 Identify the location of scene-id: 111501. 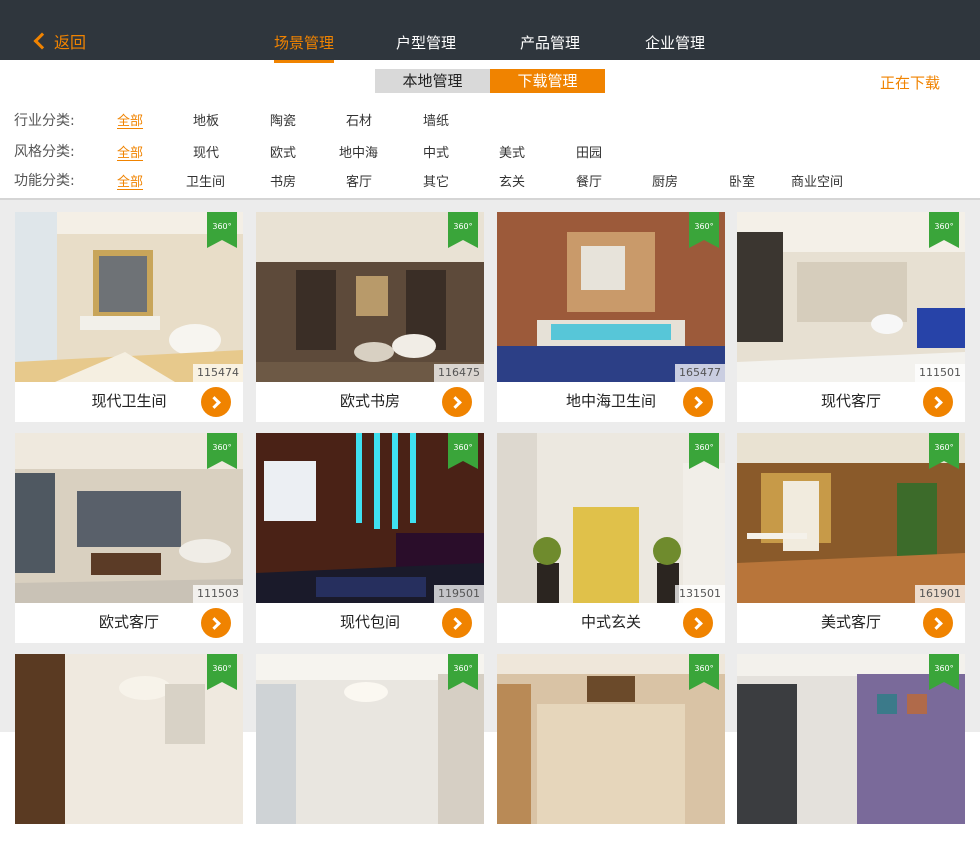
(940, 373).